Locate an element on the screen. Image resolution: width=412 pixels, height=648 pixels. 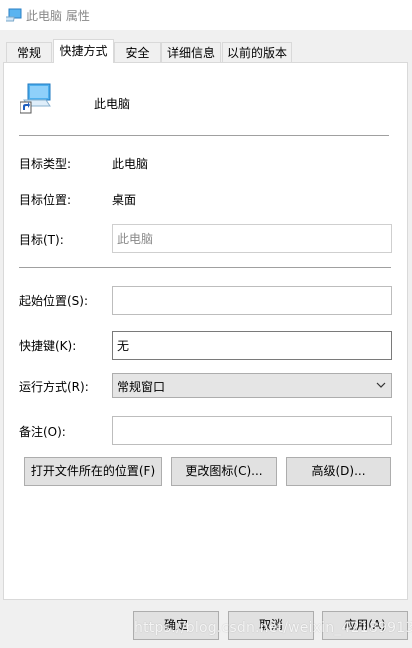
tab-general: 常规 is located at coordinates (29, 52).